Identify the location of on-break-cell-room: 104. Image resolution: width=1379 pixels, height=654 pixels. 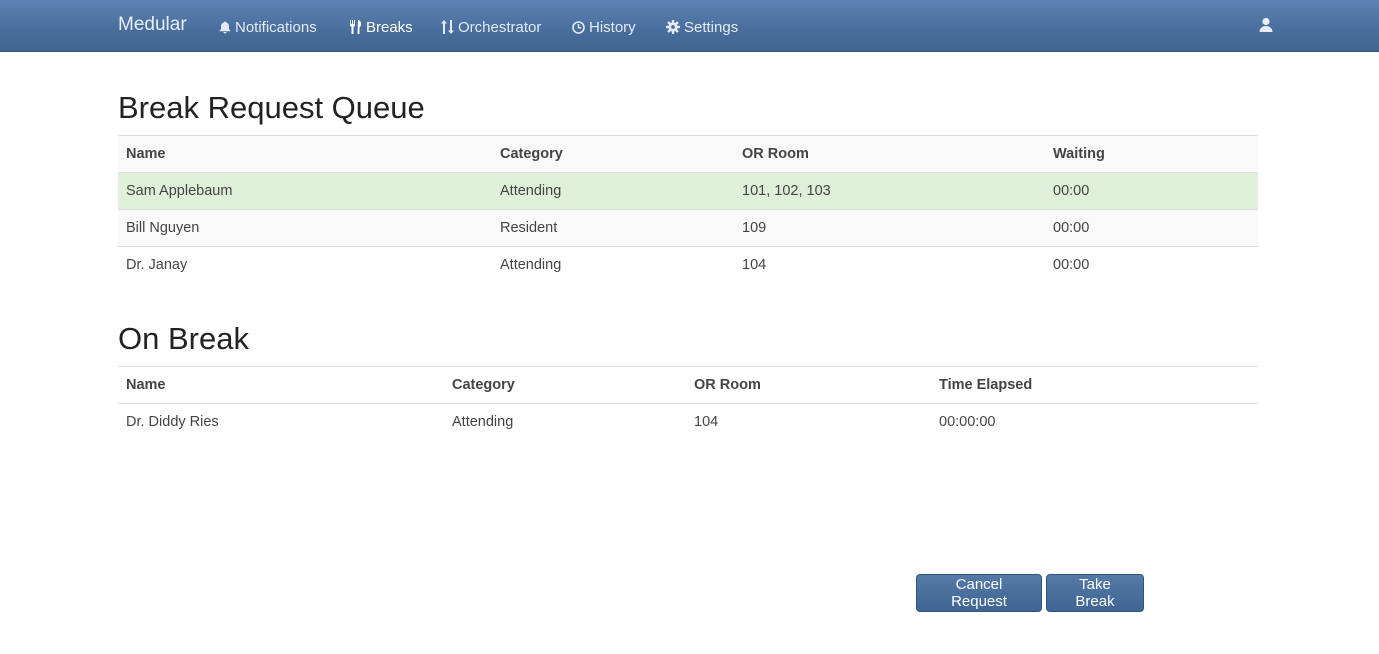
(706, 422).